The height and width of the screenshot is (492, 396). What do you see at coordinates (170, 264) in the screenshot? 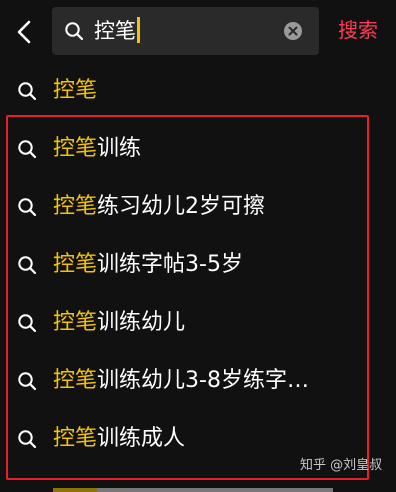
I see `suggestion-rest: 训练字帖3-5岁` at bounding box center [170, 264].